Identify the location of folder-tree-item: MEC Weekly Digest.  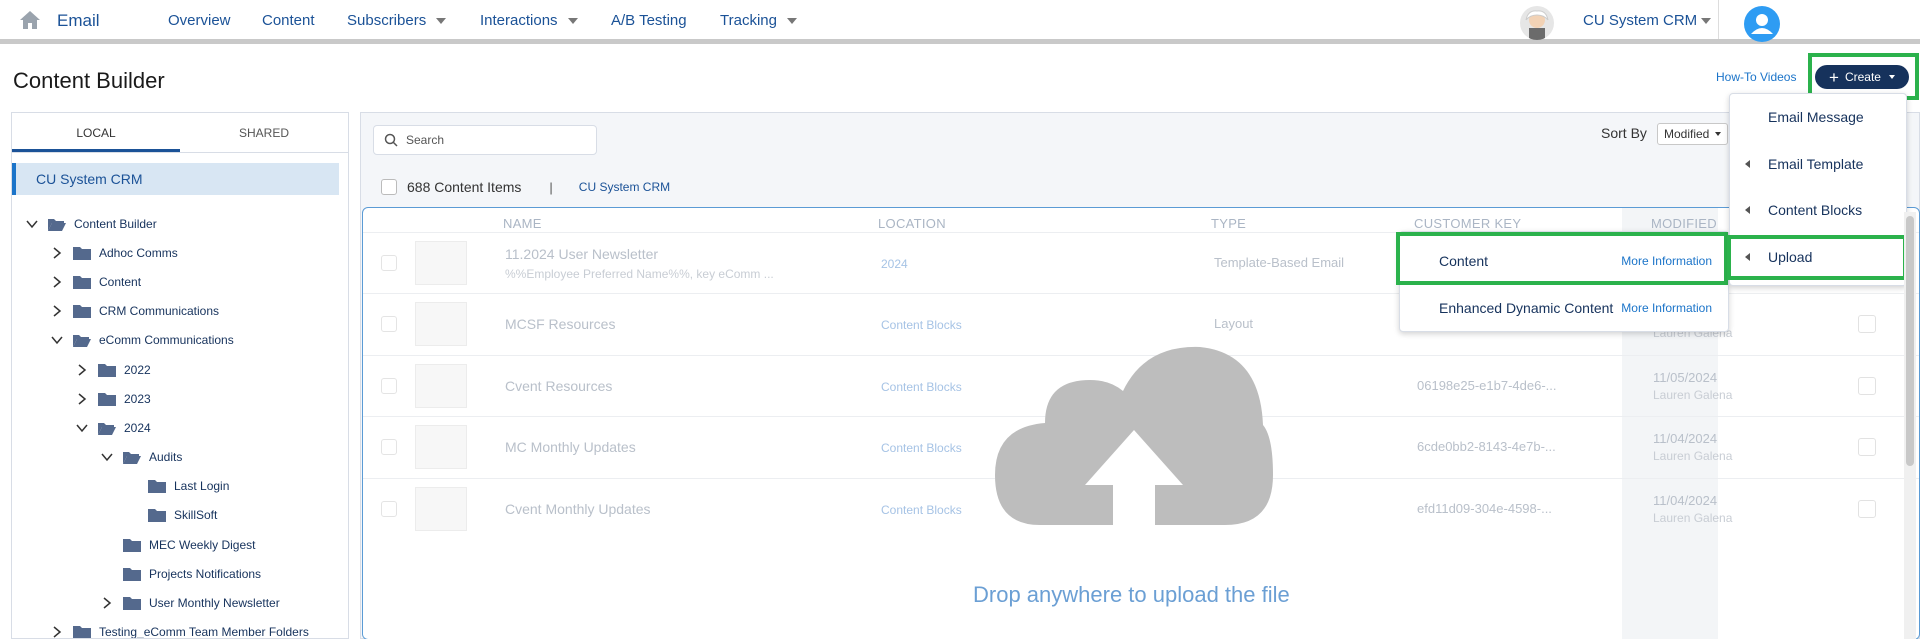
(180, 544).